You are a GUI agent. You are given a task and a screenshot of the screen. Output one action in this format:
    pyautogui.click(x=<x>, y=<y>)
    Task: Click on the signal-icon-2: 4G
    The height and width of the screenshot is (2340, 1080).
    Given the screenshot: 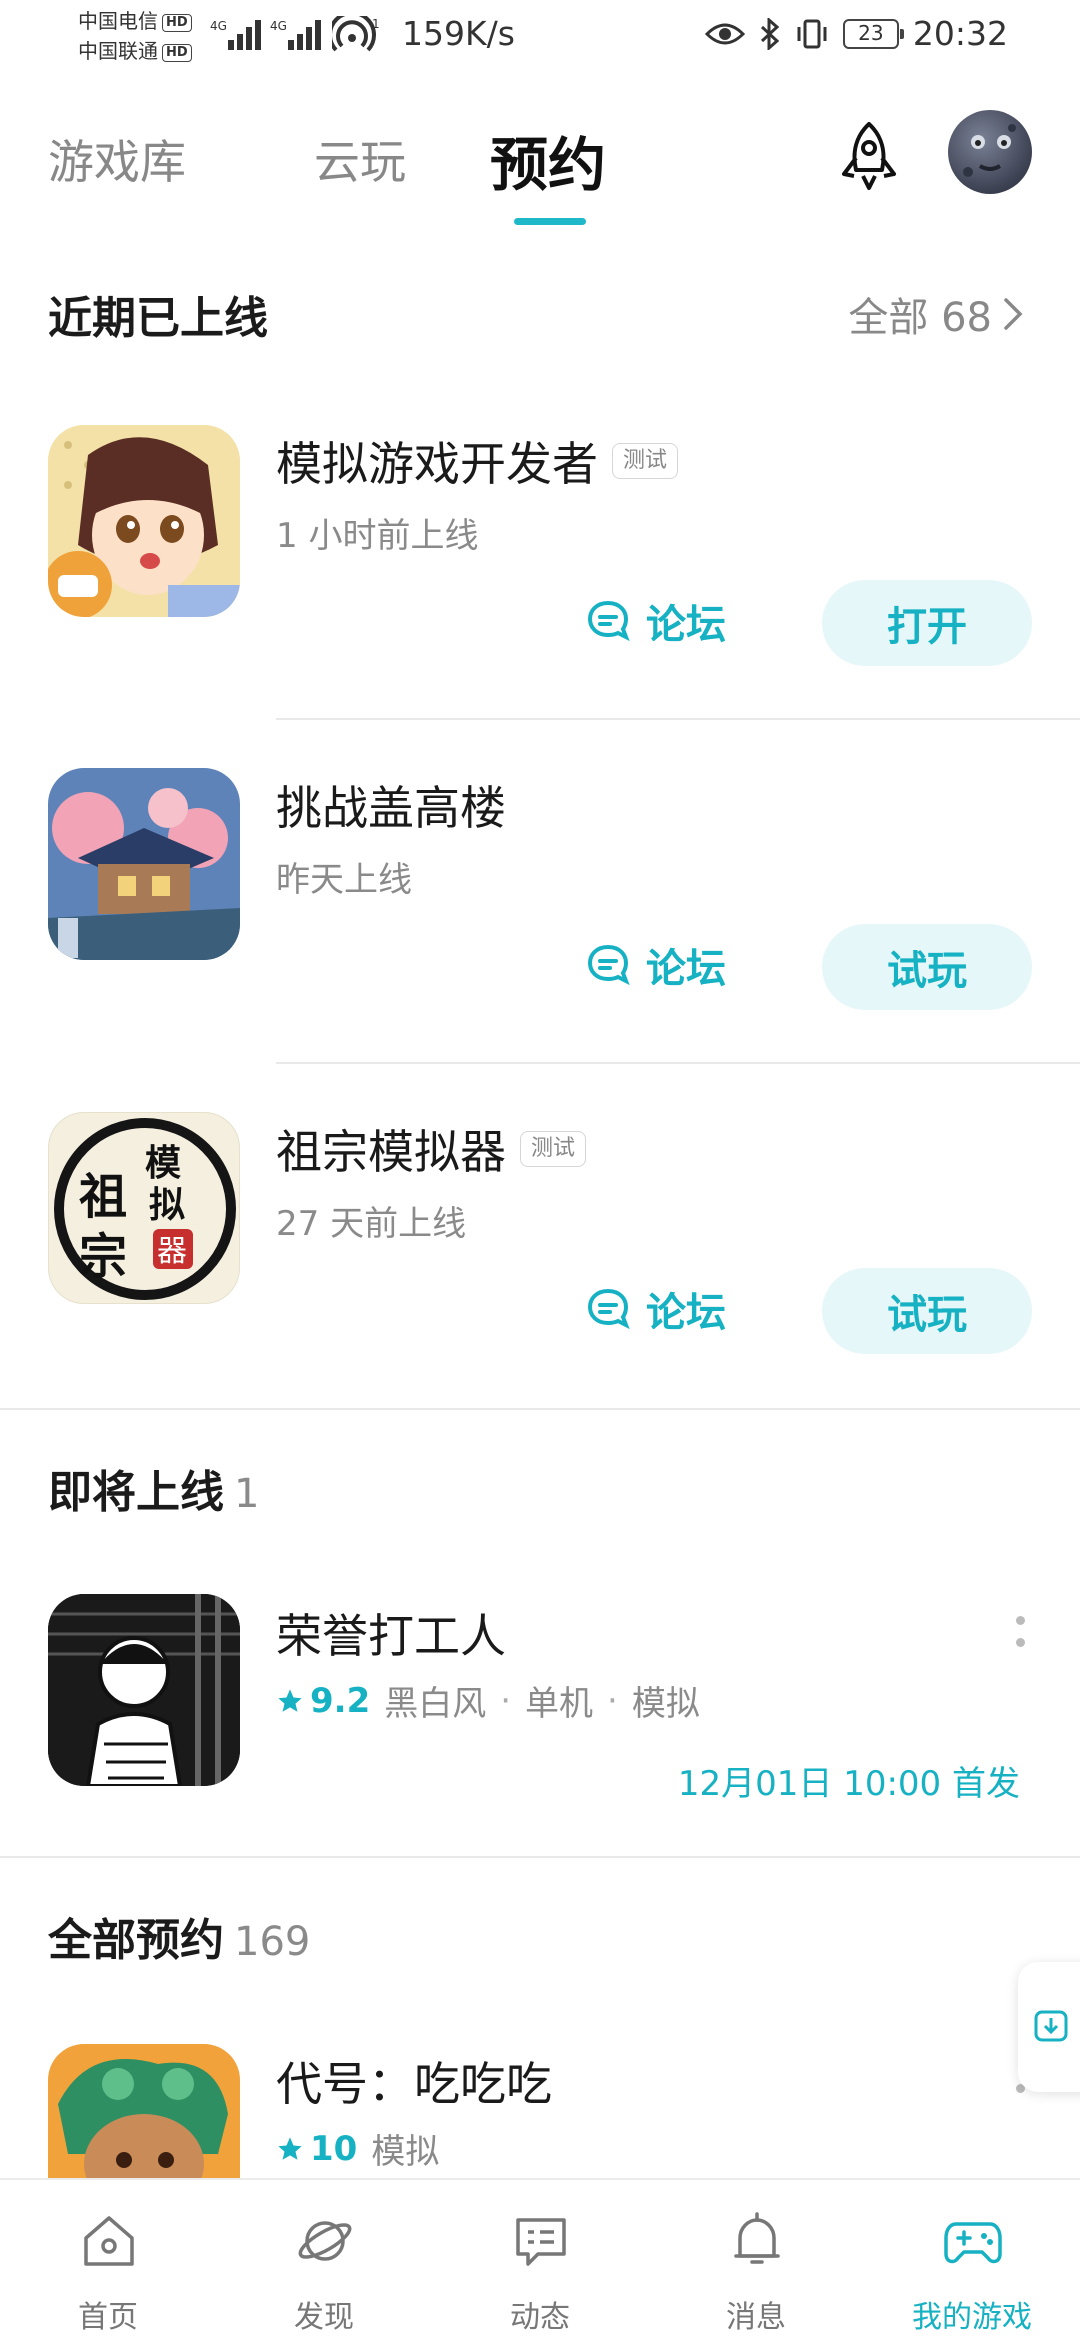 What is the action you would take?
    pyautogui.click(x=295, y=34)
    